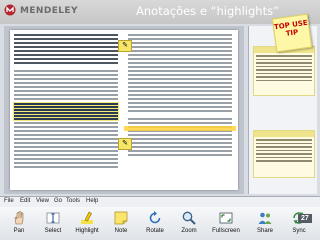 This screenshot has width=320, height=240. Describe the element at coordinates (58, 201) in the screenshot. I see `menu-go: Go` at that location.